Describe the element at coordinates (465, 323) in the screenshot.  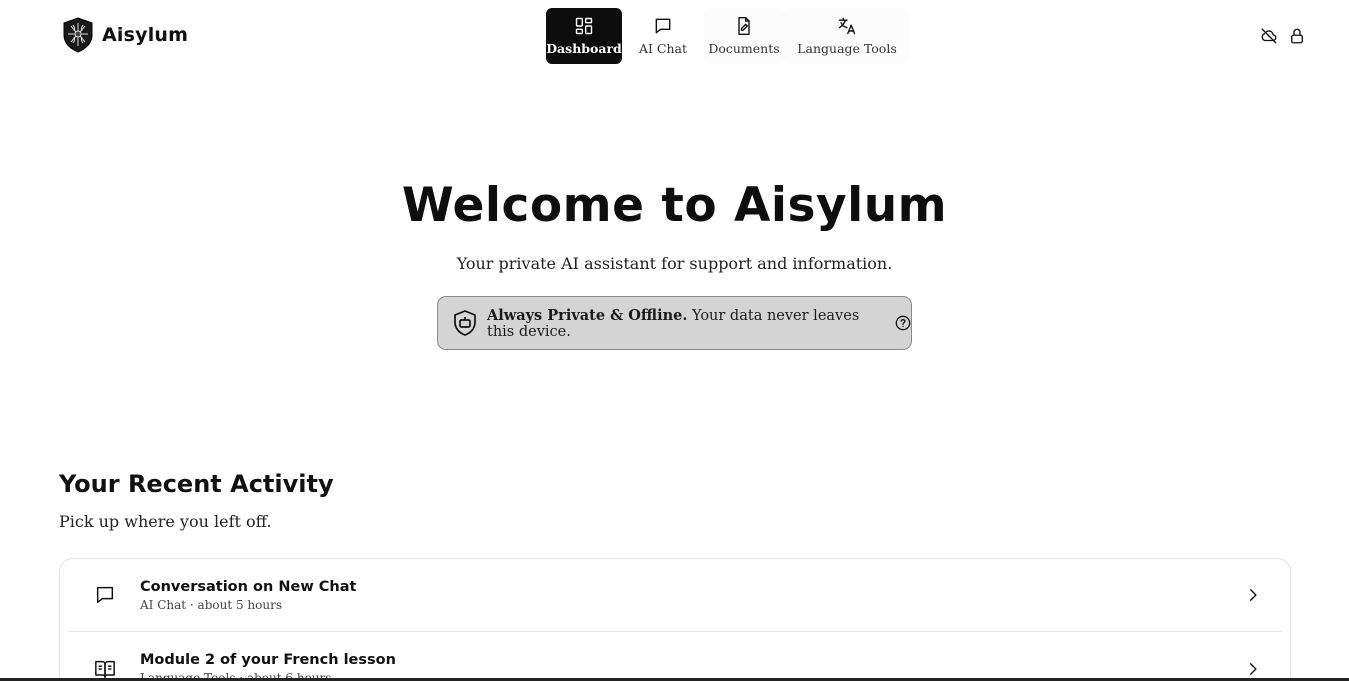
I see `shield-bot-icon` at that location.